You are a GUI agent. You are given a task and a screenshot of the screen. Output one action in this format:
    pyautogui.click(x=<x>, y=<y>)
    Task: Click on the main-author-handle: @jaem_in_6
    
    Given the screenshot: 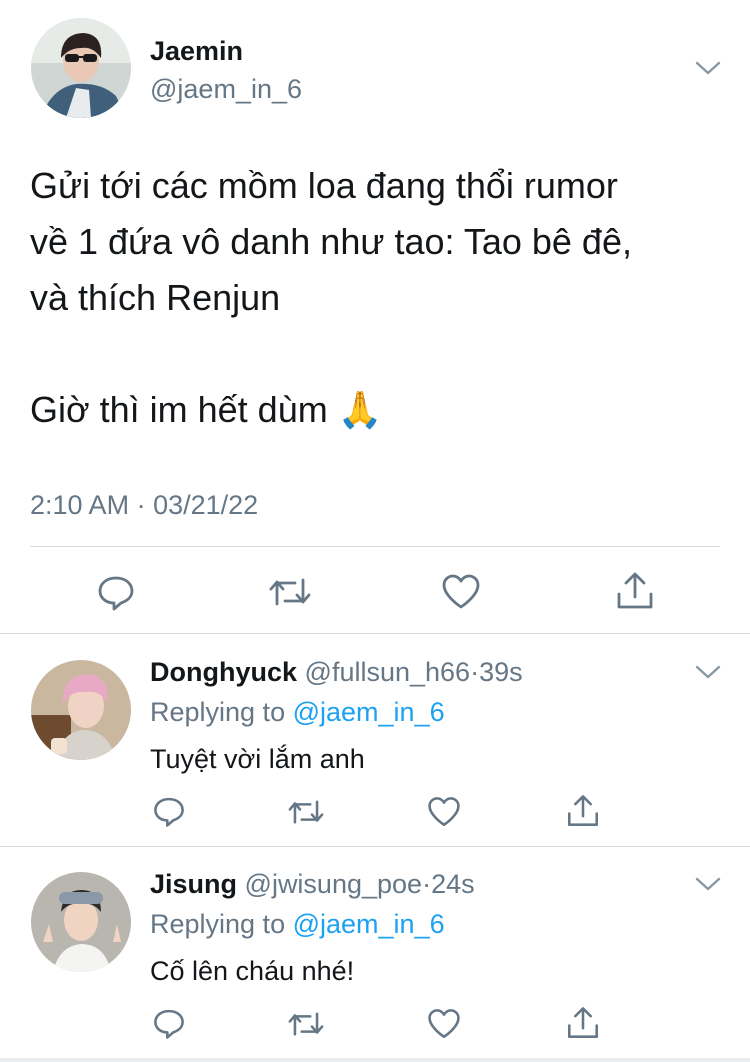 What is the action you would take?
    pyautogui.click(x=226, y=89)
    